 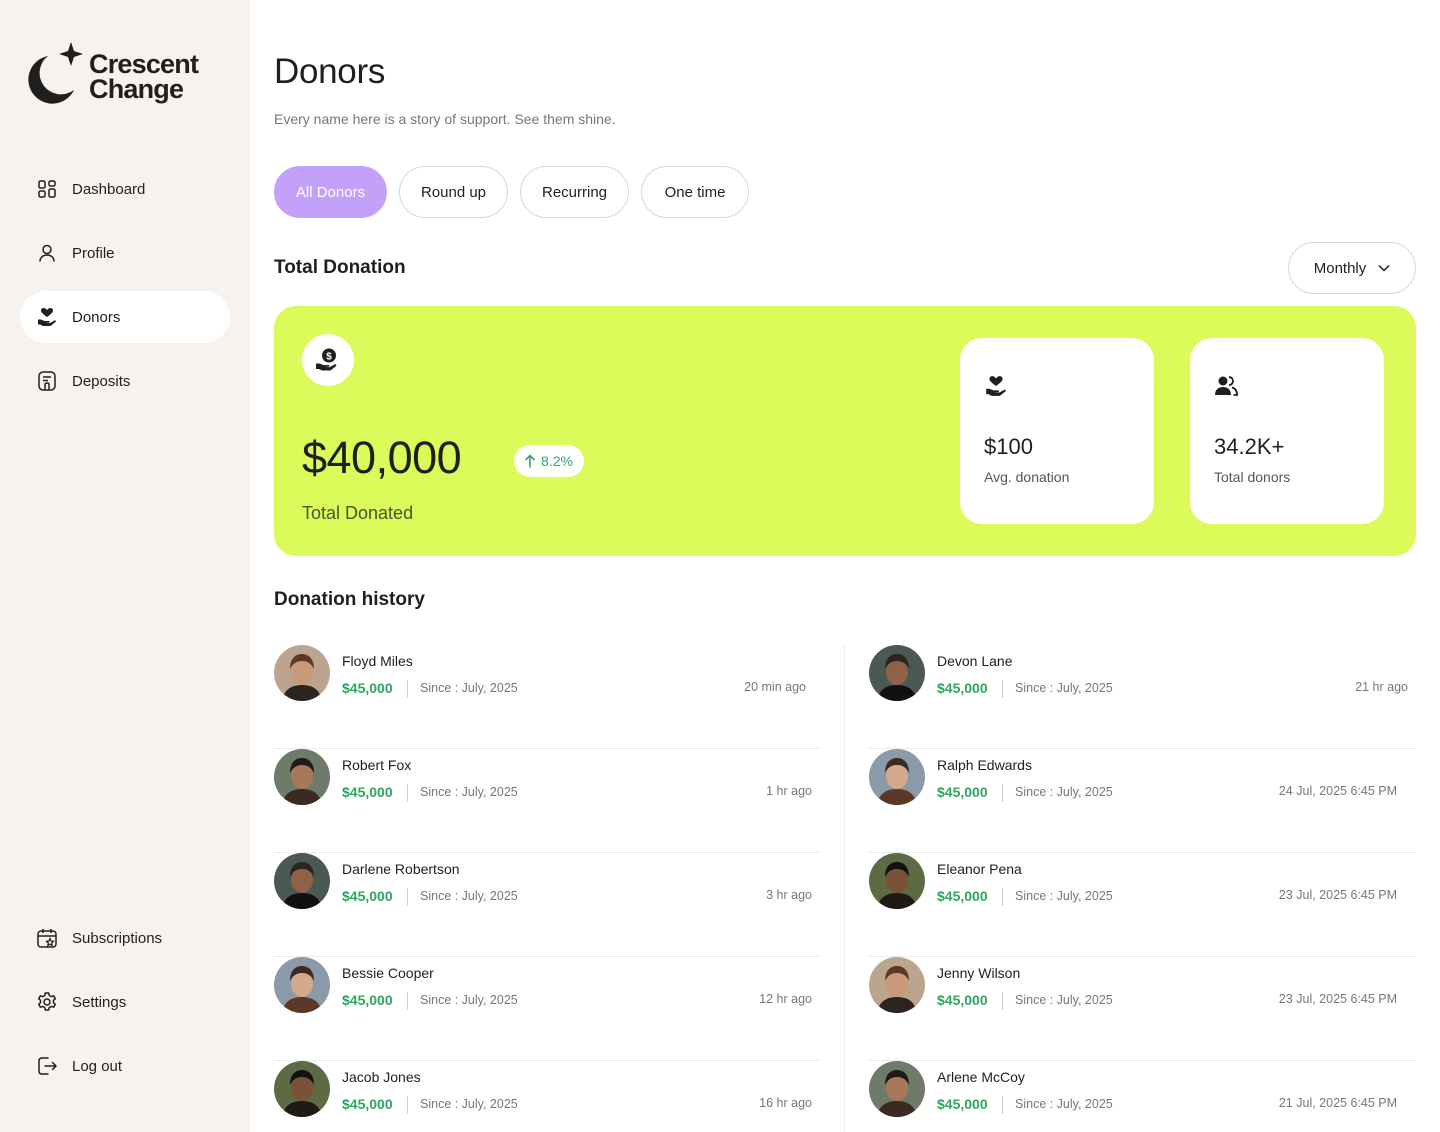 What do you see at coordinates (47, 253) in the screenshot?
I see `user-icon` at bounding box center [47, 253].